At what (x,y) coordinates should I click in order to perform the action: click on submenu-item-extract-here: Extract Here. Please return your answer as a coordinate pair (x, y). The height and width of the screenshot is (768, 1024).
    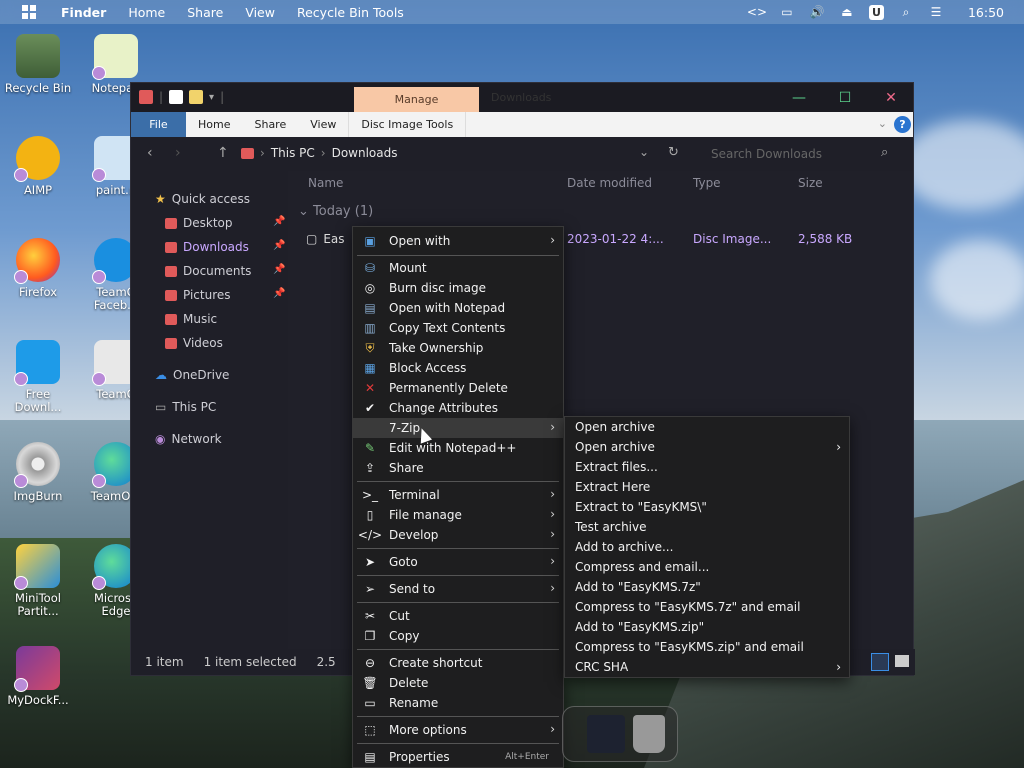
    Looking at the image, I should click on (707, 487).